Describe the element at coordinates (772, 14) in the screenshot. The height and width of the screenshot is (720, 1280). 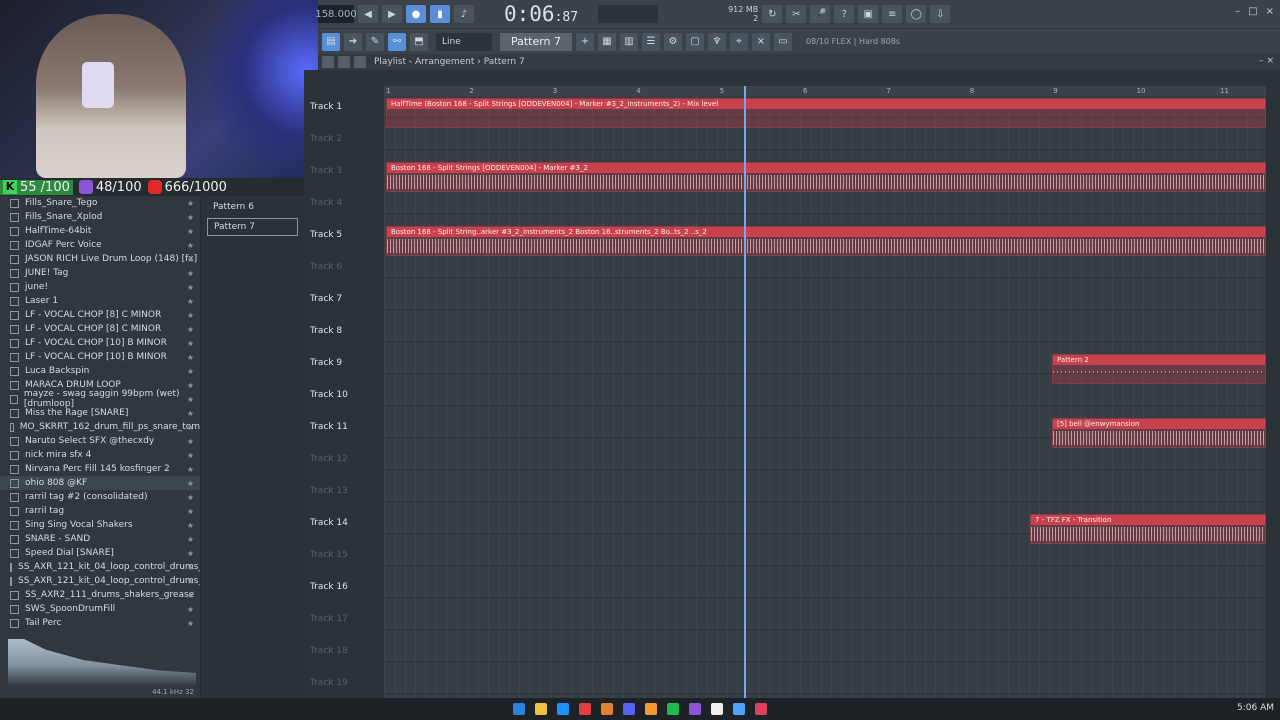
I see `refresh-icon: ↻` at that location.